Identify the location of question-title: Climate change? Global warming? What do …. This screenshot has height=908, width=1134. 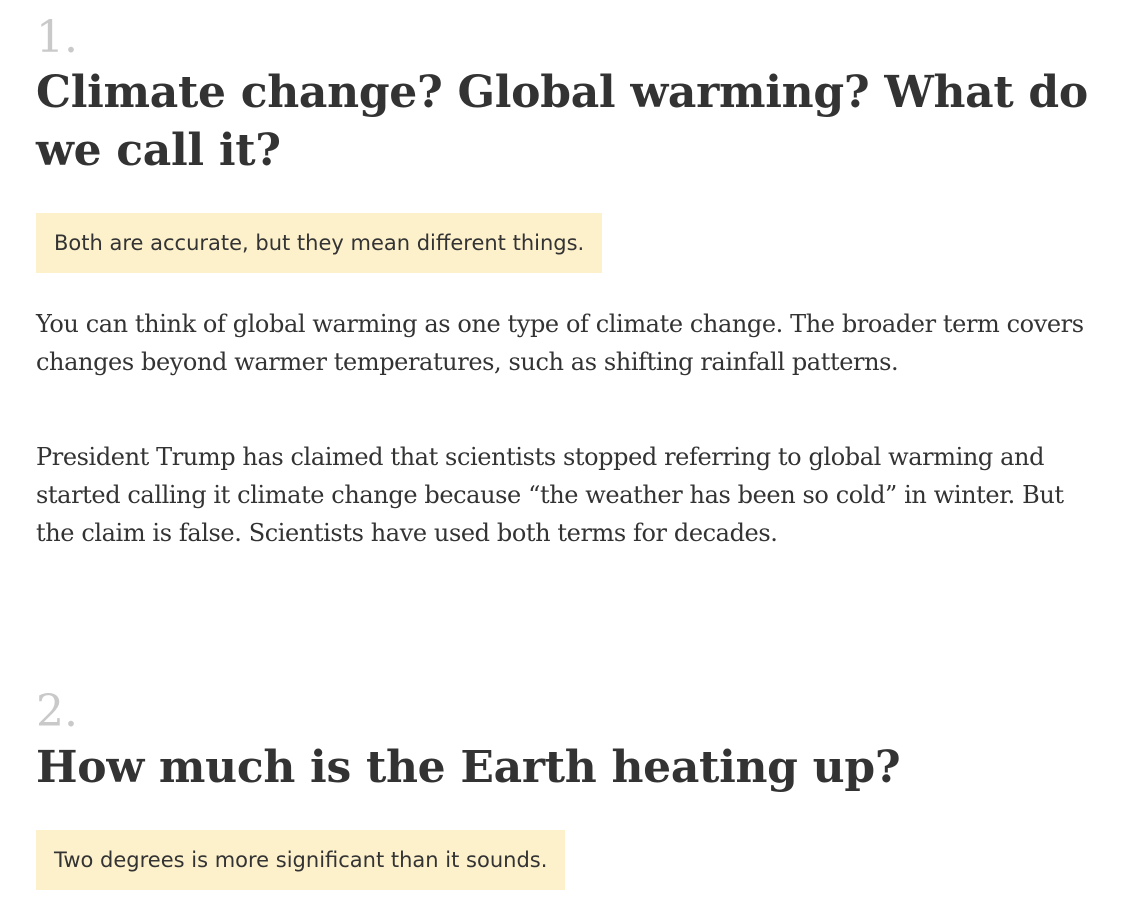
(562, 121).